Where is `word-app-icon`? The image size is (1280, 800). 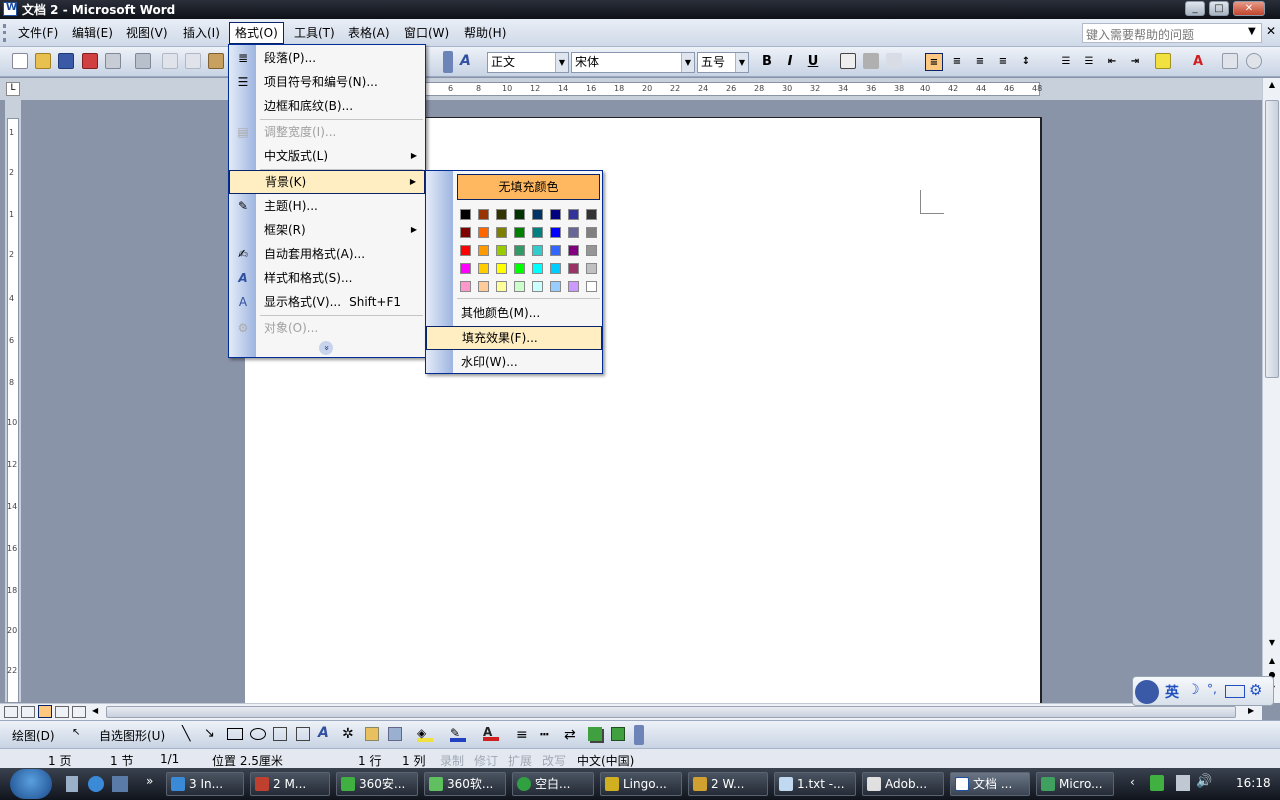
word-app-icon is located at coordinates (10, 9).